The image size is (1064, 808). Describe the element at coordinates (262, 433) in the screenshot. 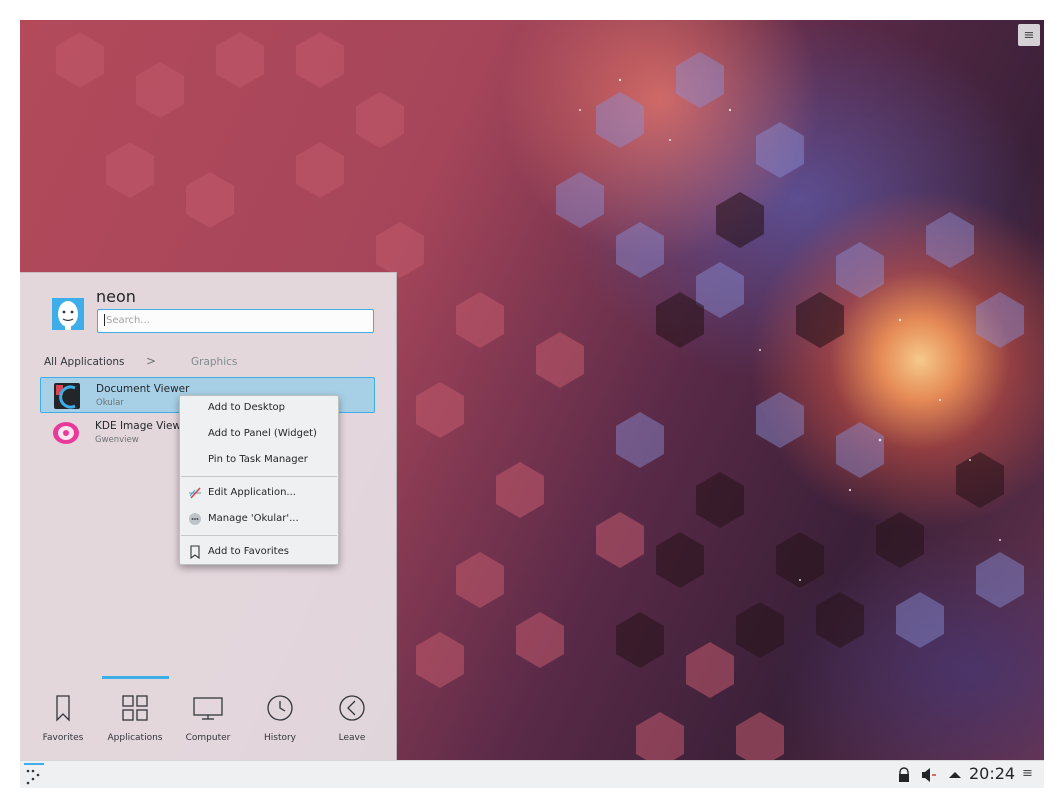

I see `menu-item-label: Add to Panel (Widget)` at that location.